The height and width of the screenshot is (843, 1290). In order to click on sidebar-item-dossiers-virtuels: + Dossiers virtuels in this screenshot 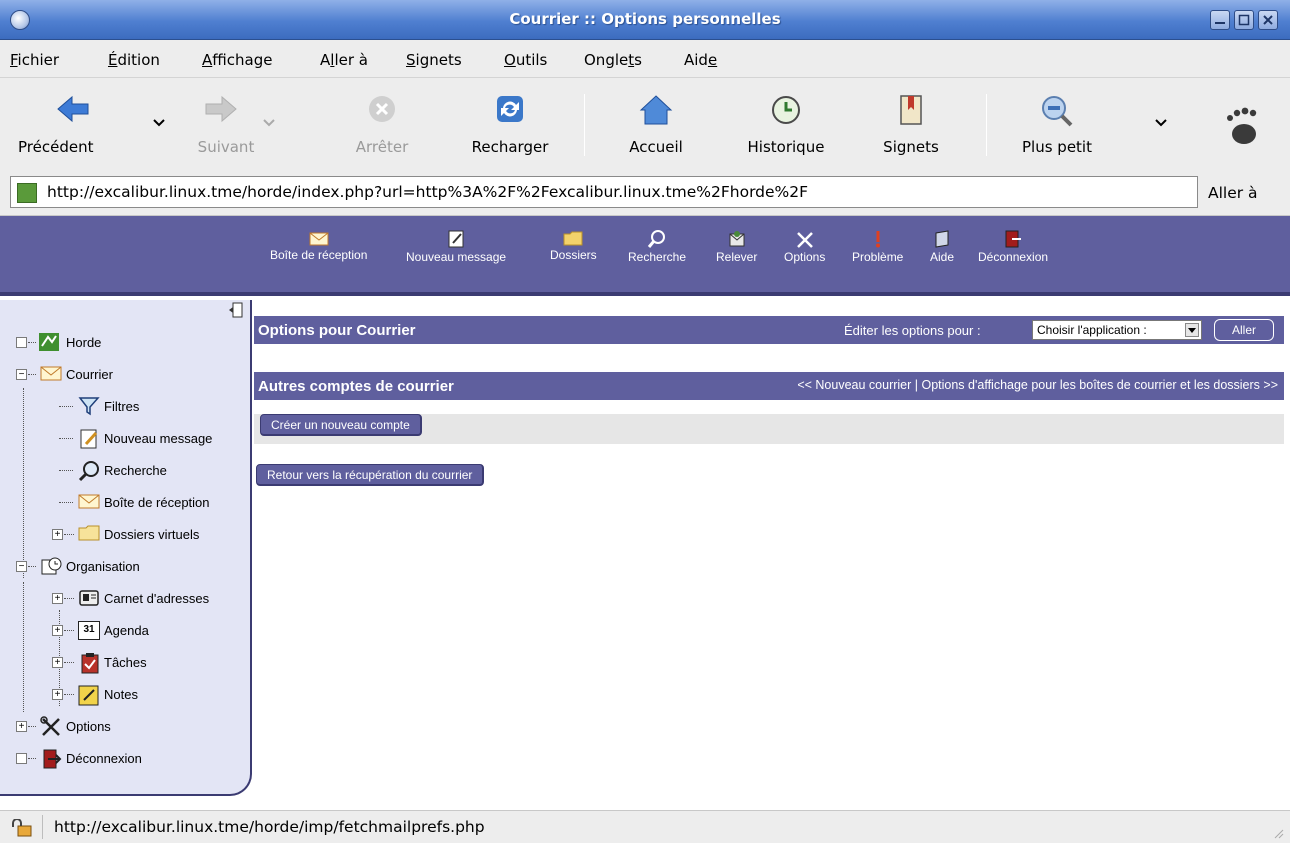, I will do `click(147, 535)`.